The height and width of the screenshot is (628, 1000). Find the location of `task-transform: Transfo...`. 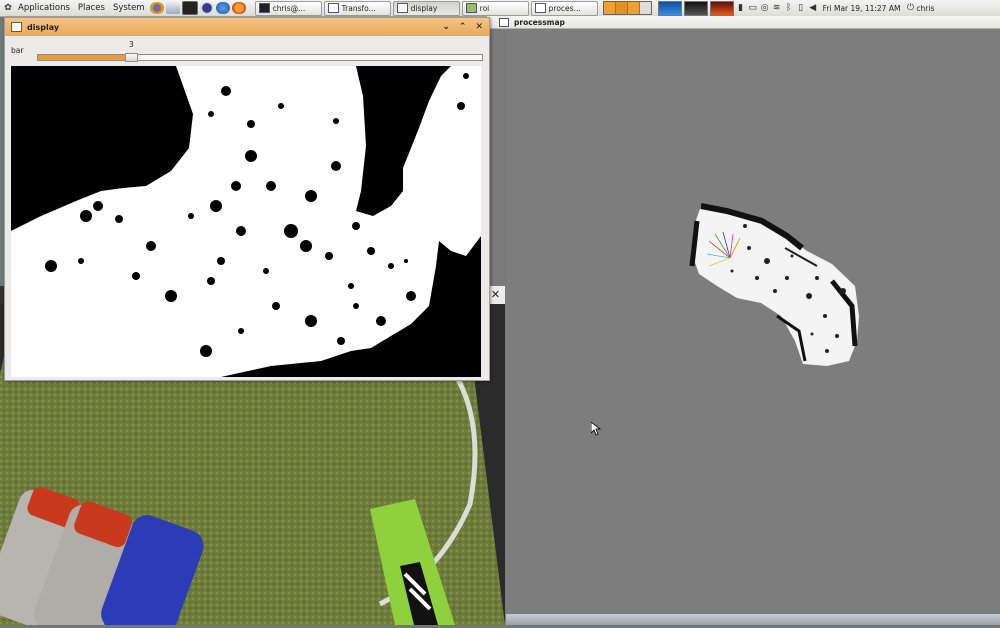

task-transform: Transfo... is located at coordinates (357, 8).